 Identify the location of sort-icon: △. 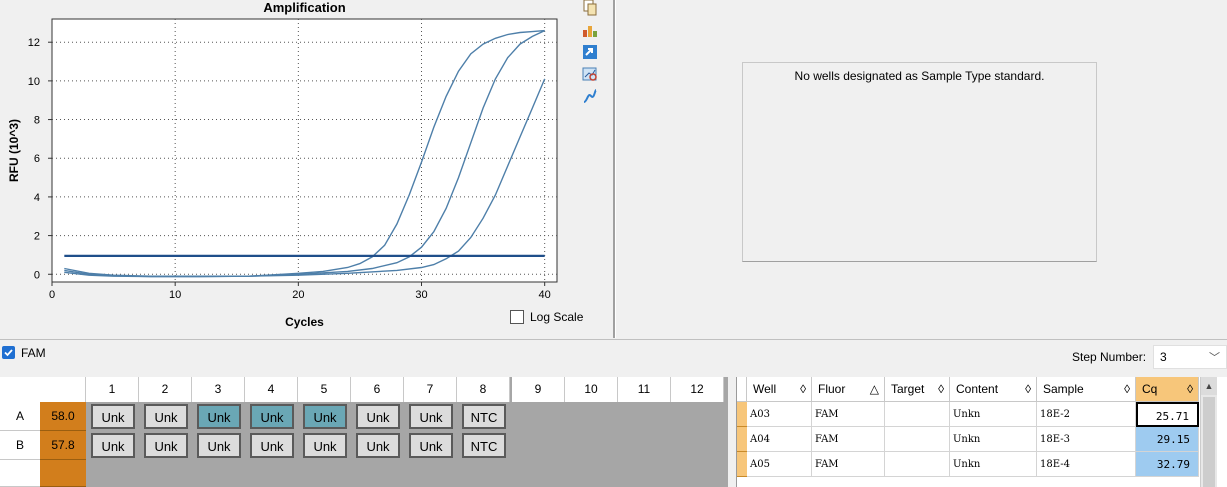
(874, 389).